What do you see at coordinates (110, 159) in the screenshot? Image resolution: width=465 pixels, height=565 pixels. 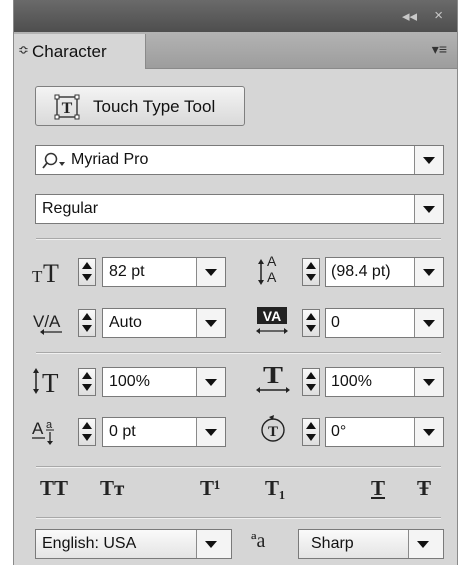 I see `font-family-value: Myriad Pro` at bounding box center [110, 159].